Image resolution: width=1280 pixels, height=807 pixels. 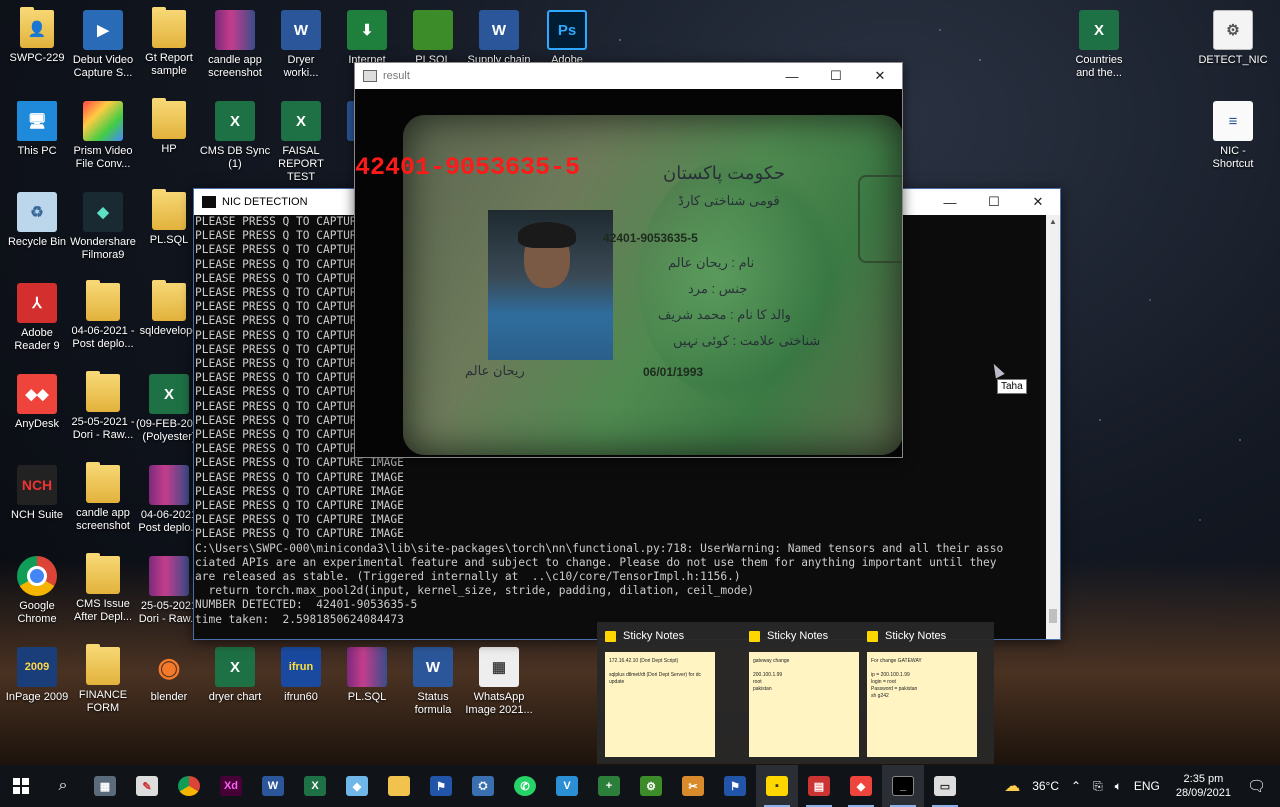 What do you see at coordinates (1260, 786) in the screenshot?
I see `notifications-icon: 🗨︎` at bounding box center [1260, 786].